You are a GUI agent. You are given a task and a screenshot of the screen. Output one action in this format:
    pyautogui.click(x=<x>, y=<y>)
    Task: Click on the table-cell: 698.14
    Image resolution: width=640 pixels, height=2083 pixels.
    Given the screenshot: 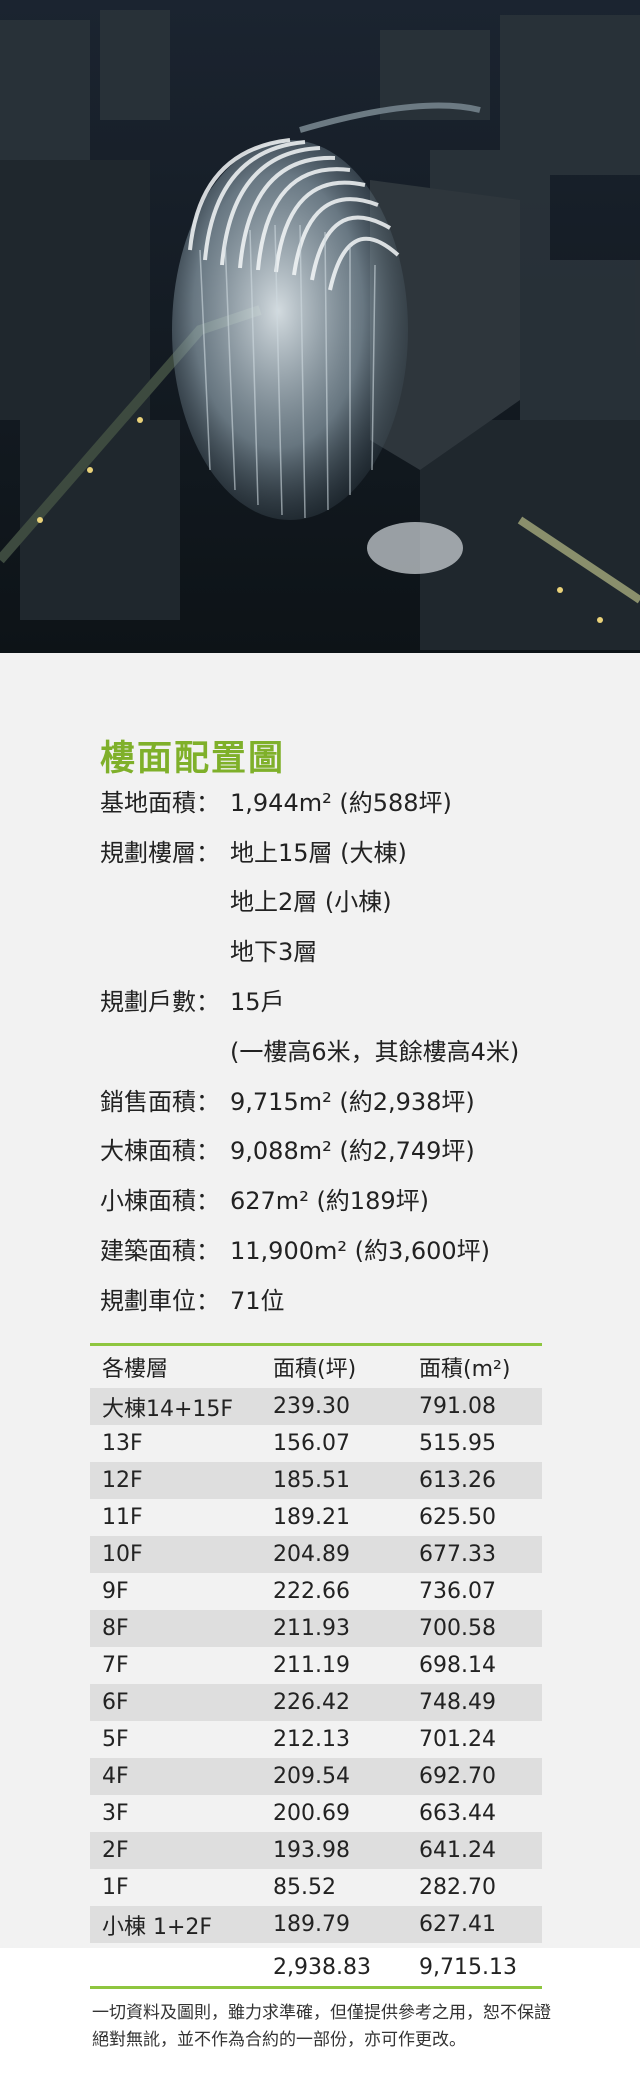 What is the action you would take?
    pyautogui.click(x=457, y=1665)
    